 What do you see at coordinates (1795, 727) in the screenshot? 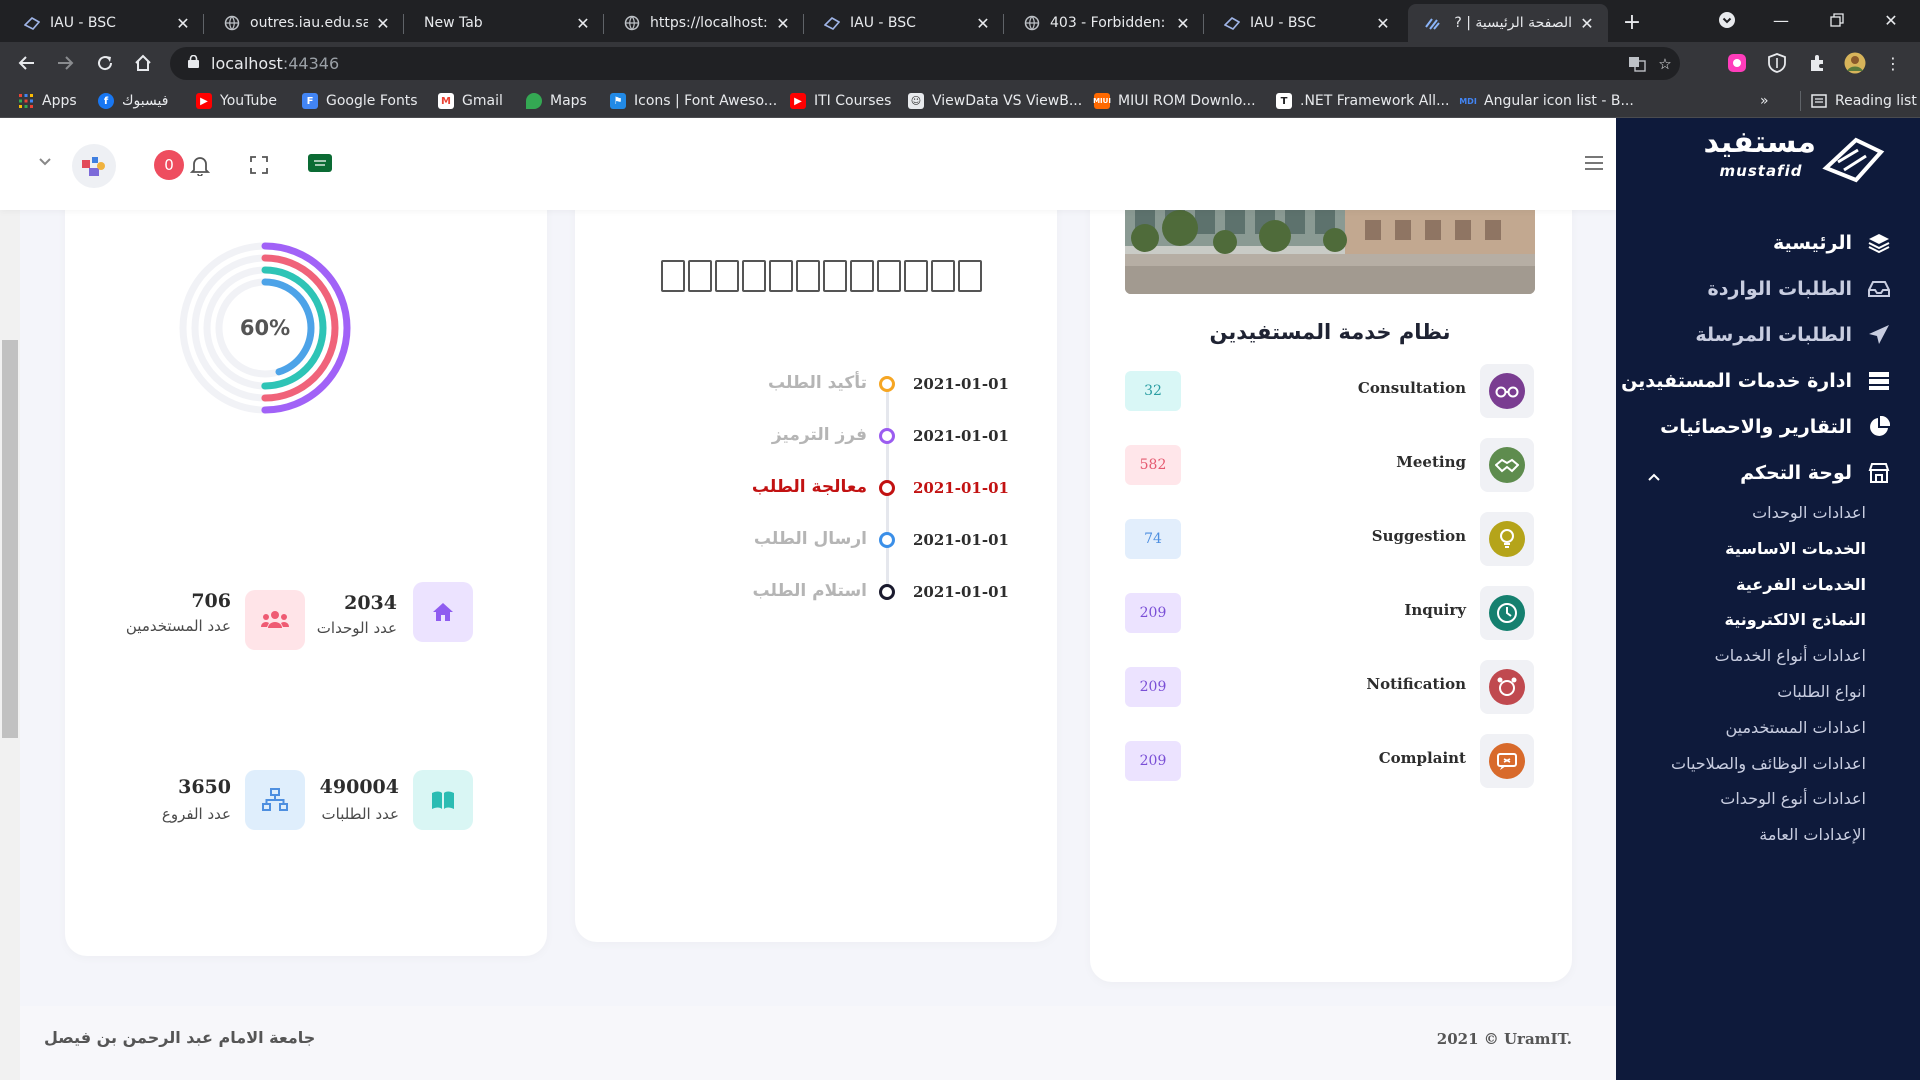
I see `sidebar-sub-user-settings: اعدادات المستخدمين` at bounding box center [1795, 727].